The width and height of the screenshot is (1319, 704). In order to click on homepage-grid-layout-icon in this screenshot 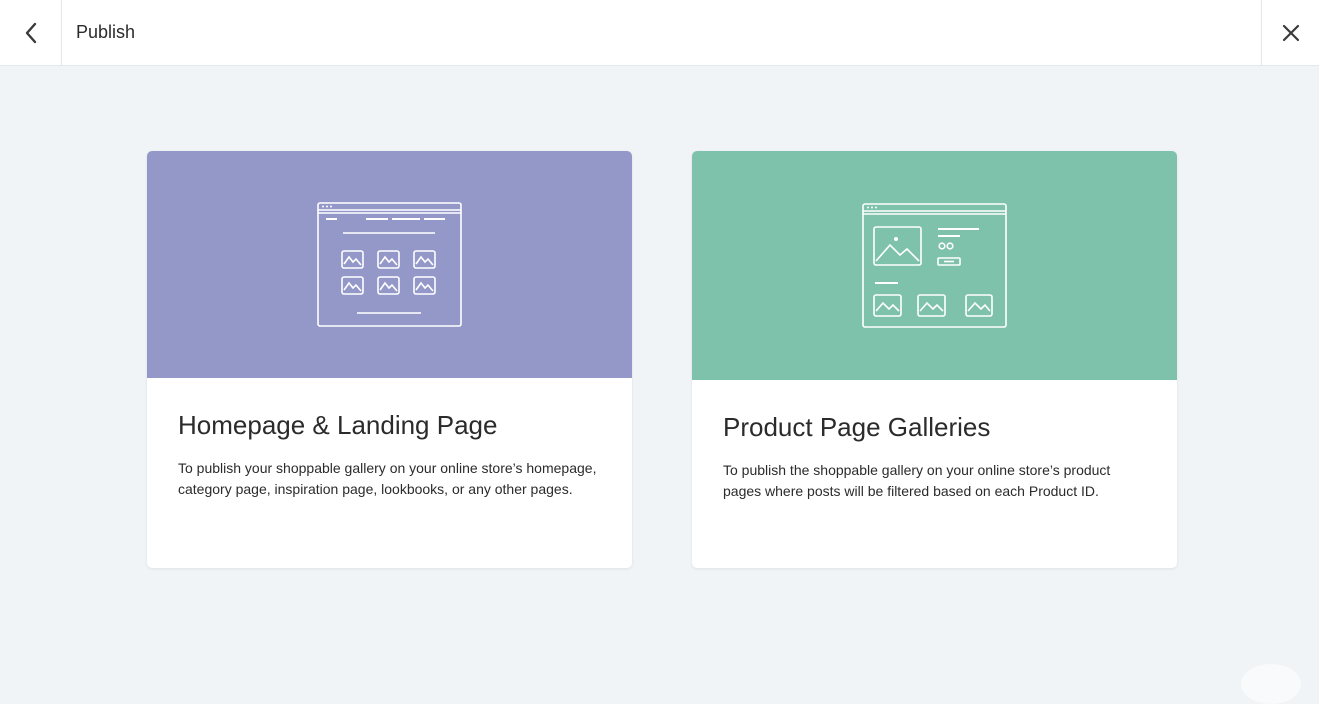, I will do `click(390, 265)`.